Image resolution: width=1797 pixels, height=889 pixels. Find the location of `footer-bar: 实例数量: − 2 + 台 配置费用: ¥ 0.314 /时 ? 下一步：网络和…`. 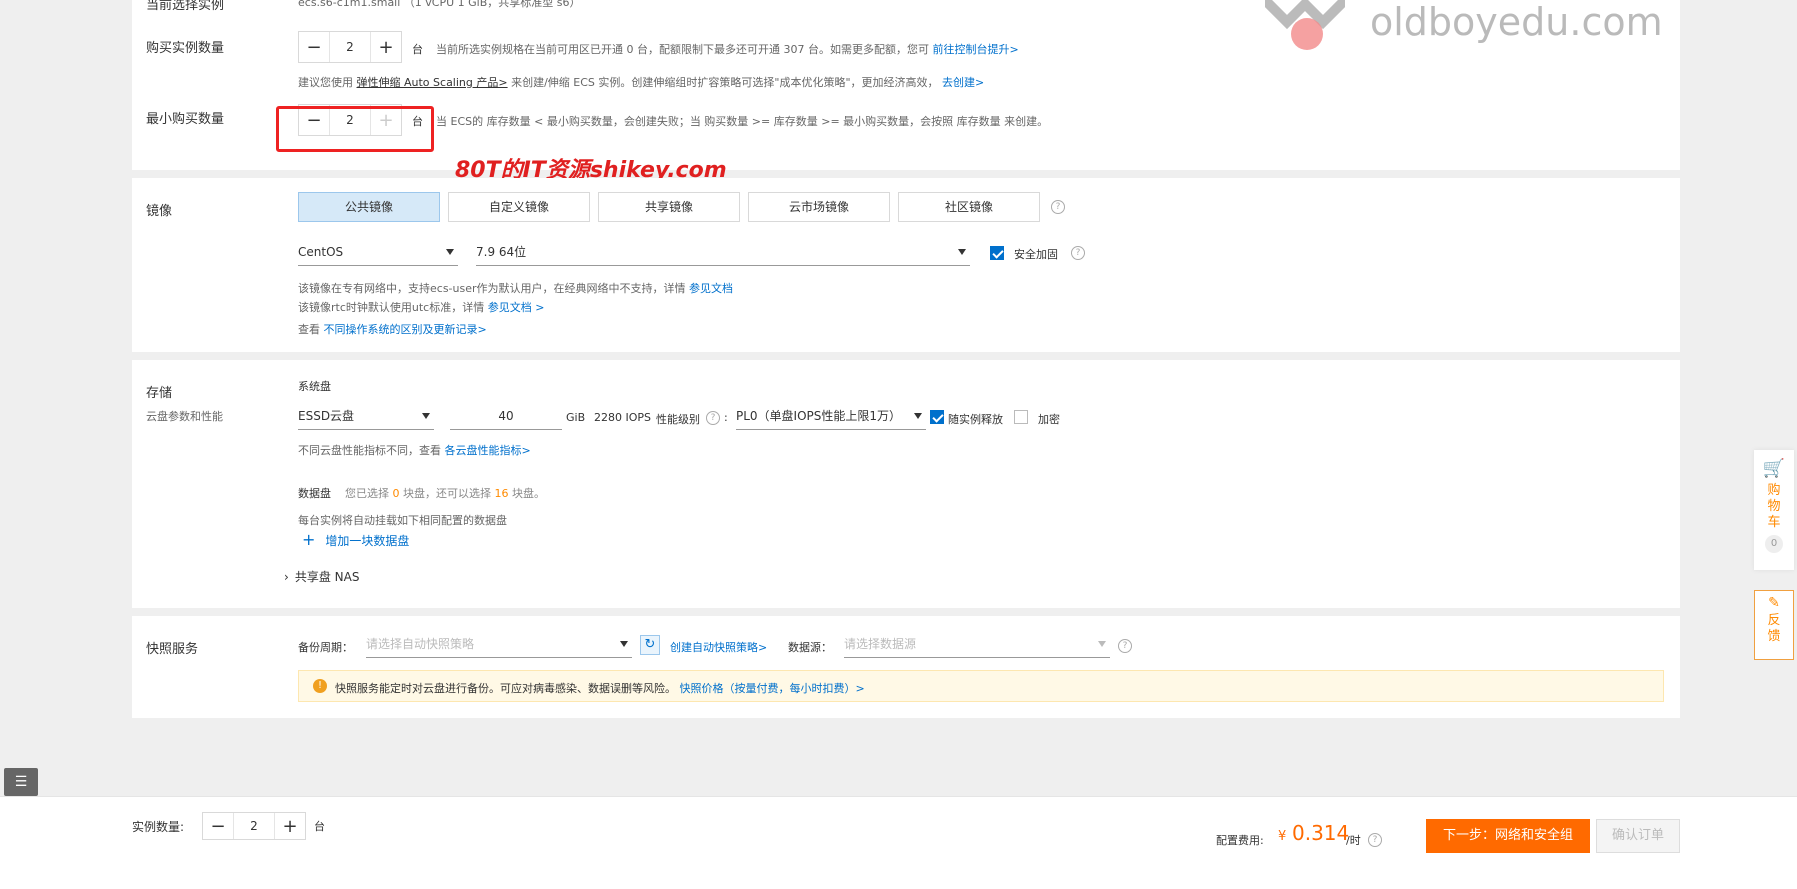

footer-bar: 实例数量: − 2 + 台 配置费用: ¥ 0.314 /时 ? 下一步：网络和… is located at coordinates (898, 842).